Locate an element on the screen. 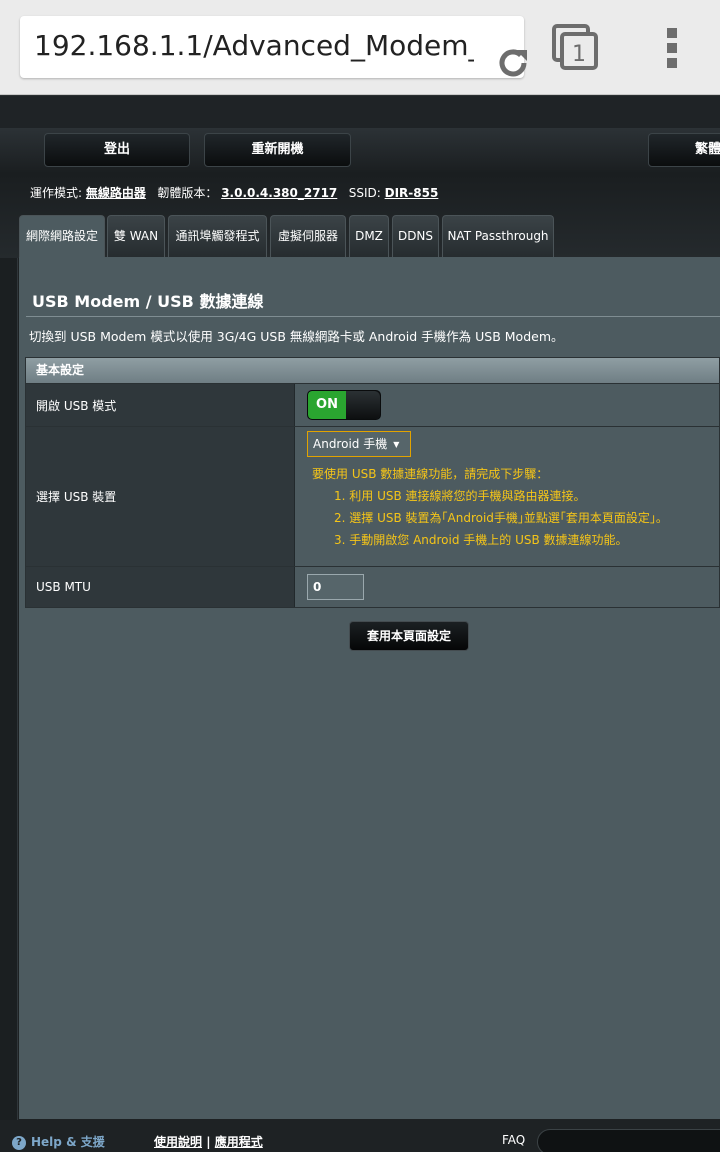 Image resolution: width=720 pixels, height=1152 pixels. faq-search-input is located at coordinates (628, 1140).